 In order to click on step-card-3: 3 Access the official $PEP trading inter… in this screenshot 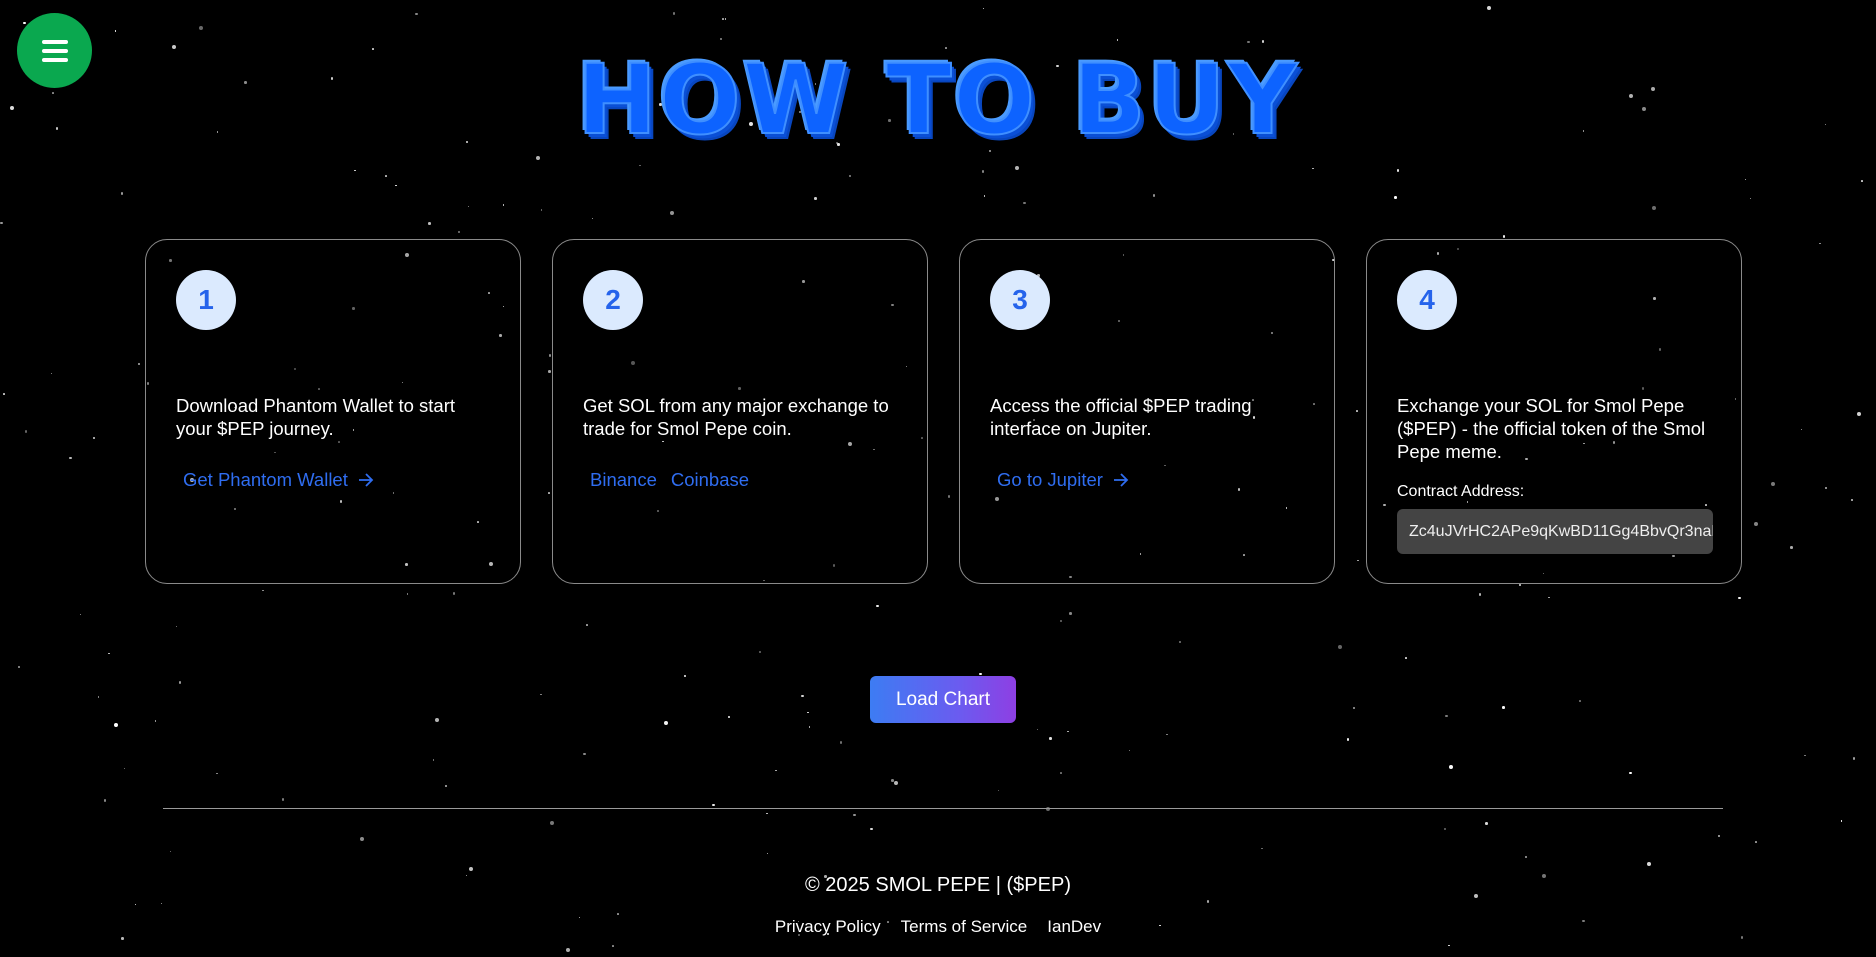, I will do `click(1147, 411)`.